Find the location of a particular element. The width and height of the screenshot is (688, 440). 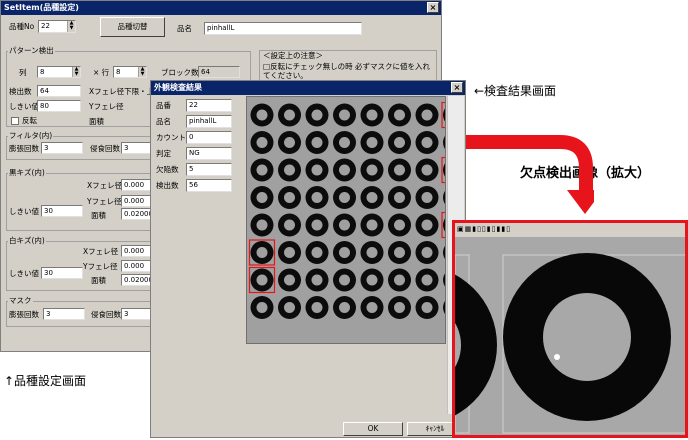

result-field-value: 22 is located at coordinates (209, 105).